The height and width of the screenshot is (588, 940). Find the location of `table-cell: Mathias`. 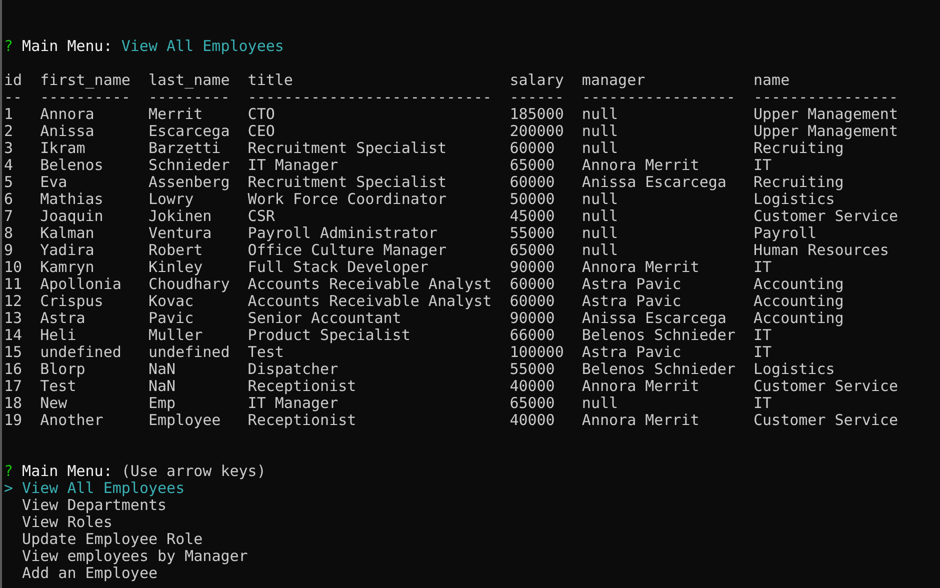

table-cell: Mathias is located at coordinates (72, 199).